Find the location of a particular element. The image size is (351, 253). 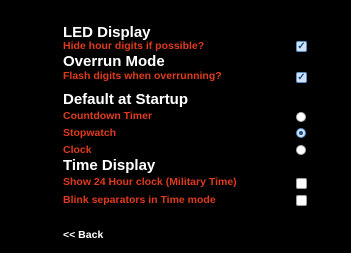

checkbox-blink-separators is located at coordinates (301, 200).